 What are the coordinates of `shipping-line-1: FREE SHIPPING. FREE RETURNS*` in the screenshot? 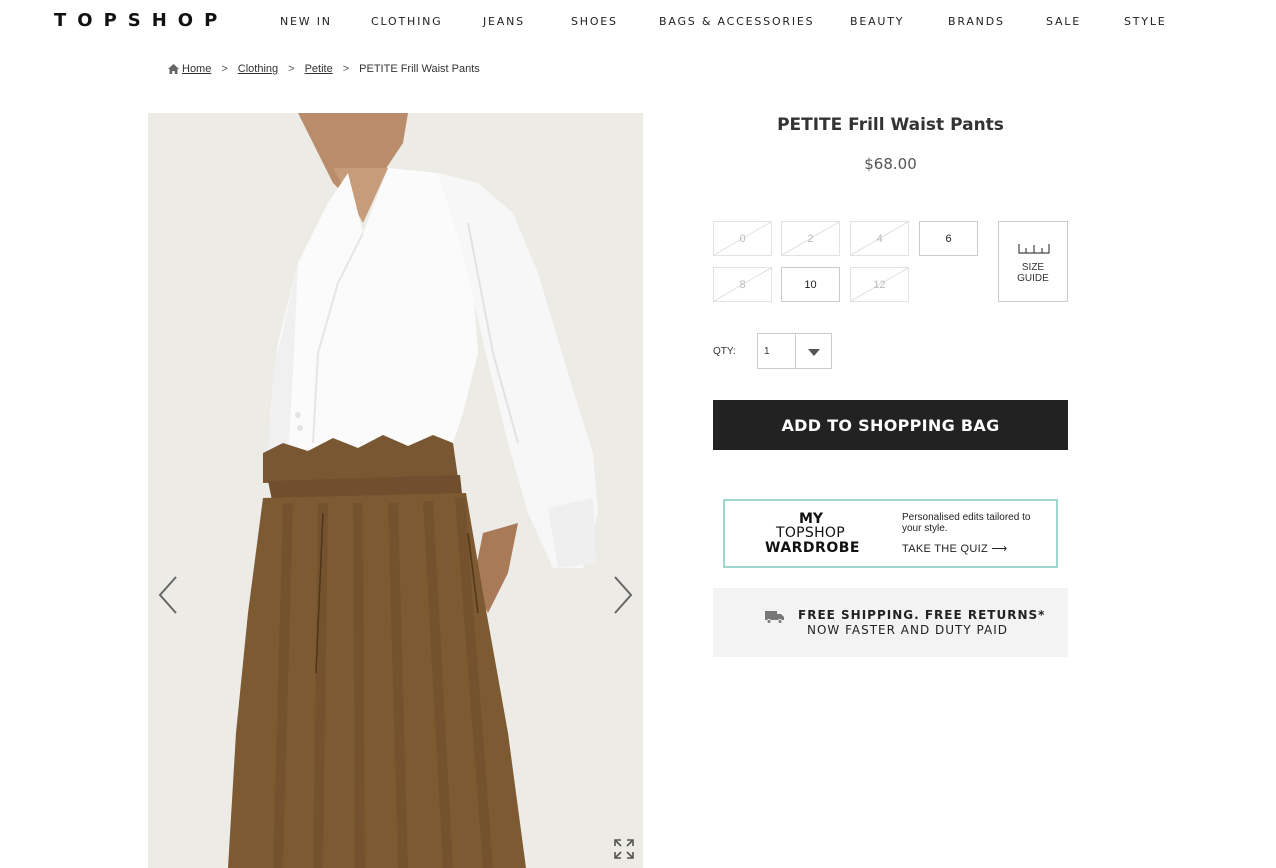 It's located at (922, 615).